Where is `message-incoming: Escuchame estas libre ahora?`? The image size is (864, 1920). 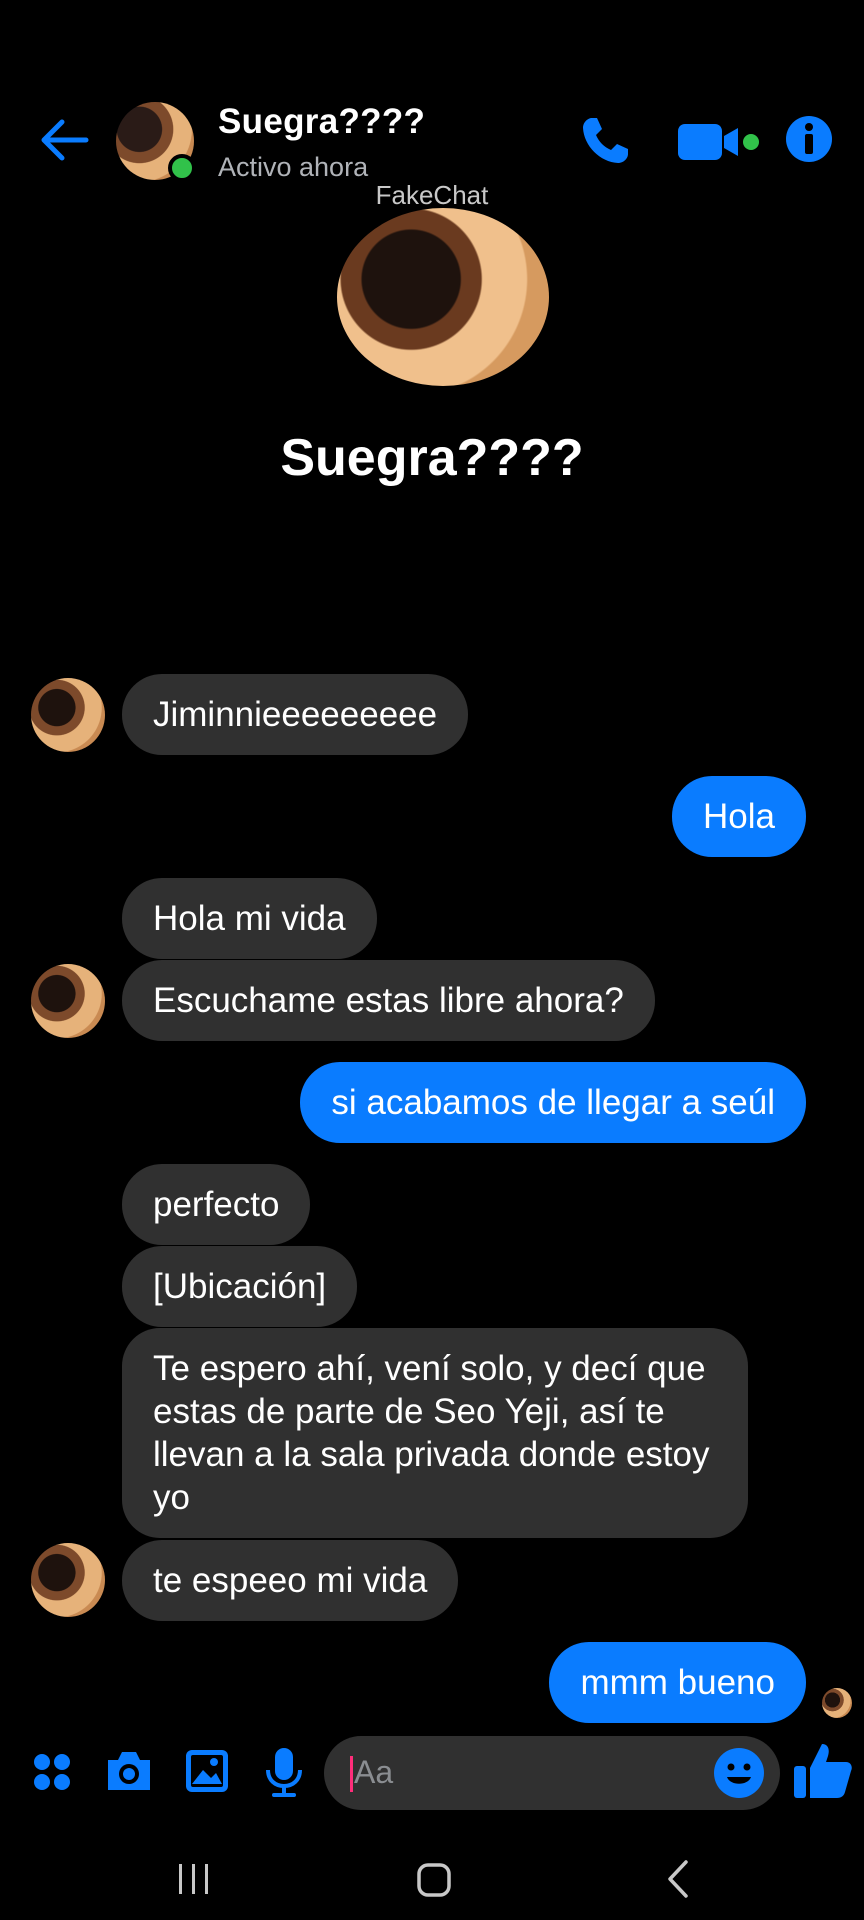 message-incoming: Escuchame estas libre ahora? is located at coordinates (388, 1000).